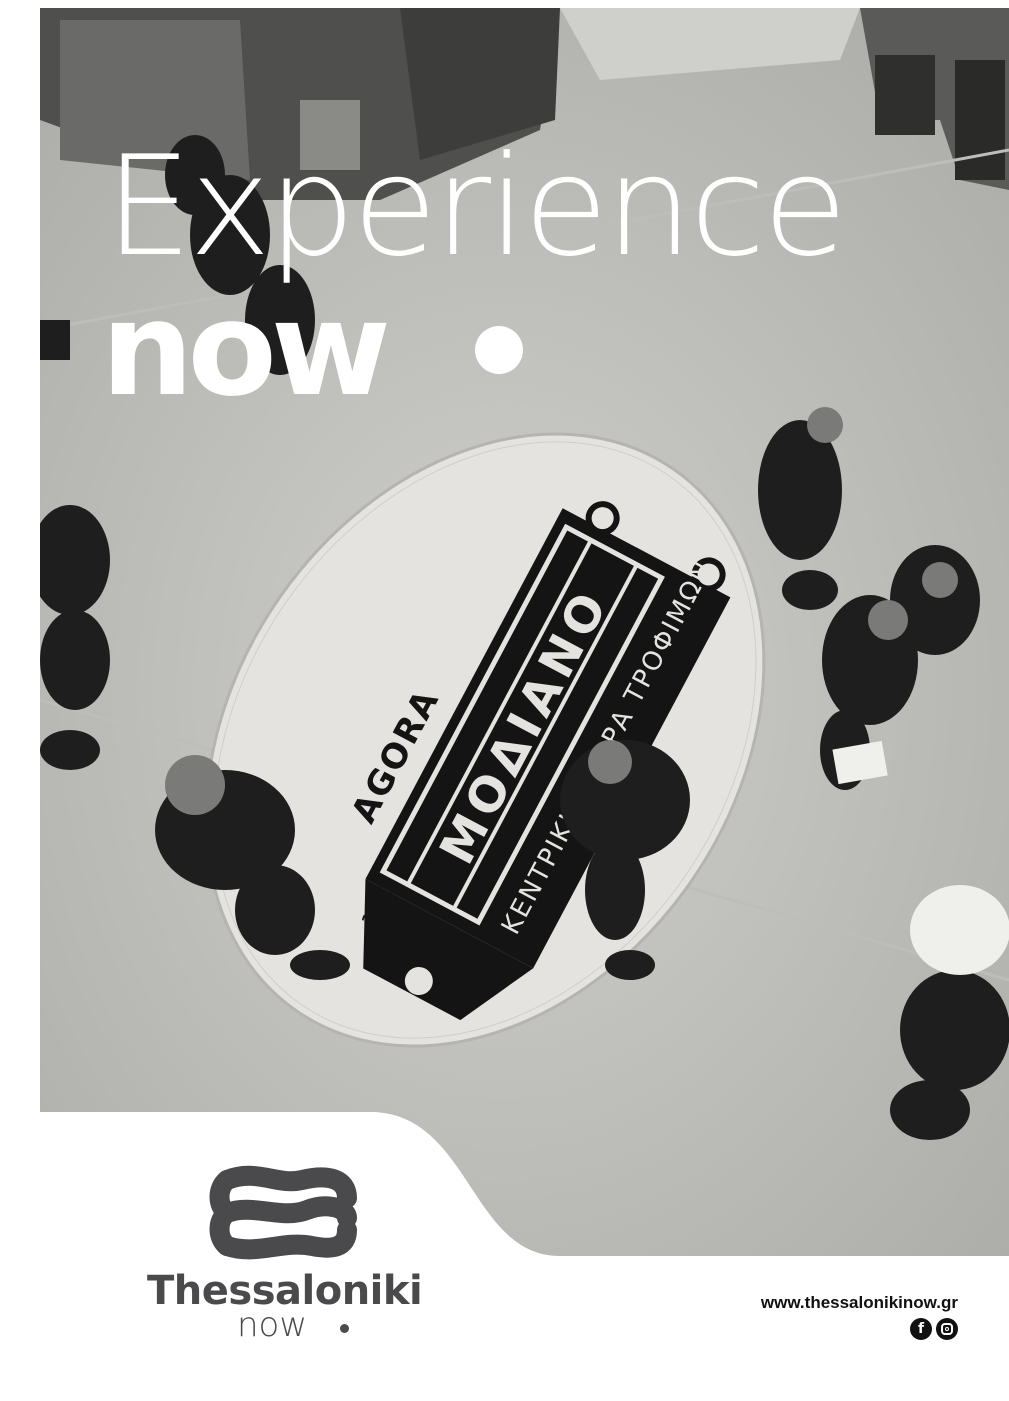  Describe the element at coordinates (934, 1329) in the screenshot. I see `social-links: f` at that location.